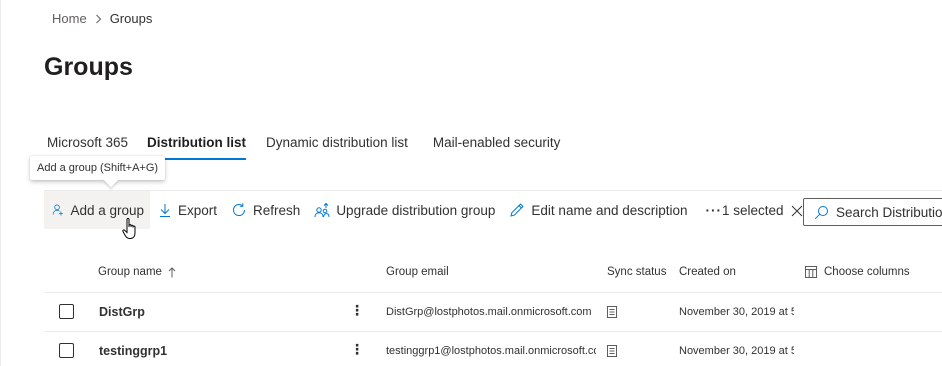 This screenshot has width=942, height=366. What do you see at coordinates (753, 210) in the screenshot?
I see `selected-count: 1 selected` at bounding box center [753, 210].